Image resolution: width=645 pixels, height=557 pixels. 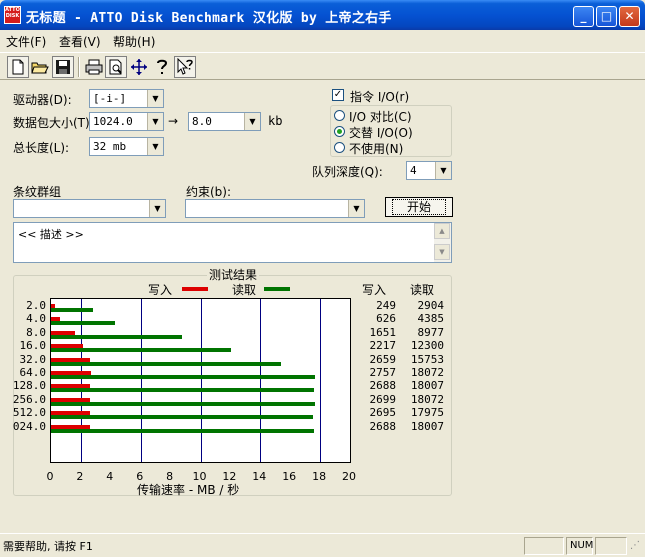 What do you see at coordinates (442, 252) in the screenshot?
I see `scroll-down-icon: ▼` at bounding box center [442, 252].